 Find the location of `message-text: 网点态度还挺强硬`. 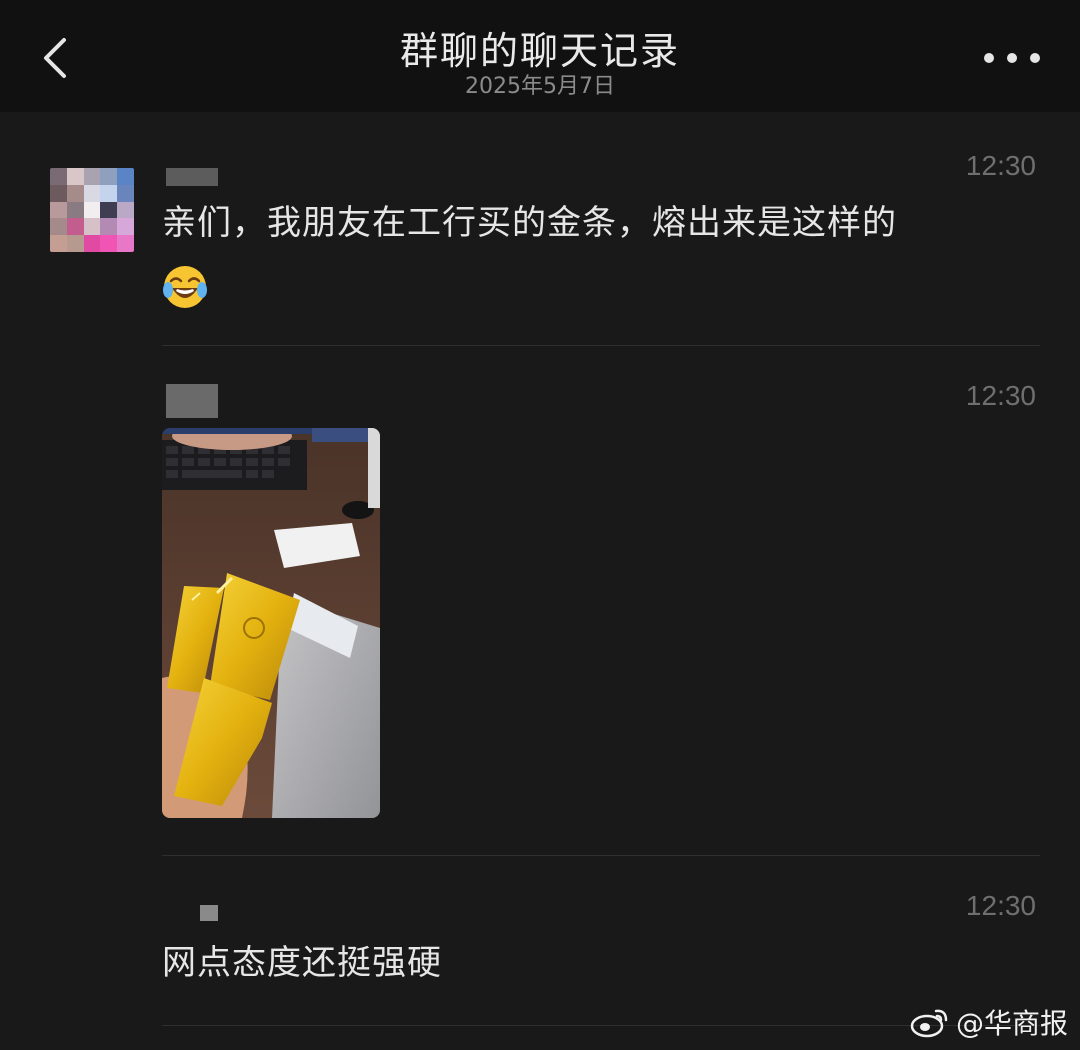

message-text: 网点态度还挺强硬 is located at coordinates (302, 963).